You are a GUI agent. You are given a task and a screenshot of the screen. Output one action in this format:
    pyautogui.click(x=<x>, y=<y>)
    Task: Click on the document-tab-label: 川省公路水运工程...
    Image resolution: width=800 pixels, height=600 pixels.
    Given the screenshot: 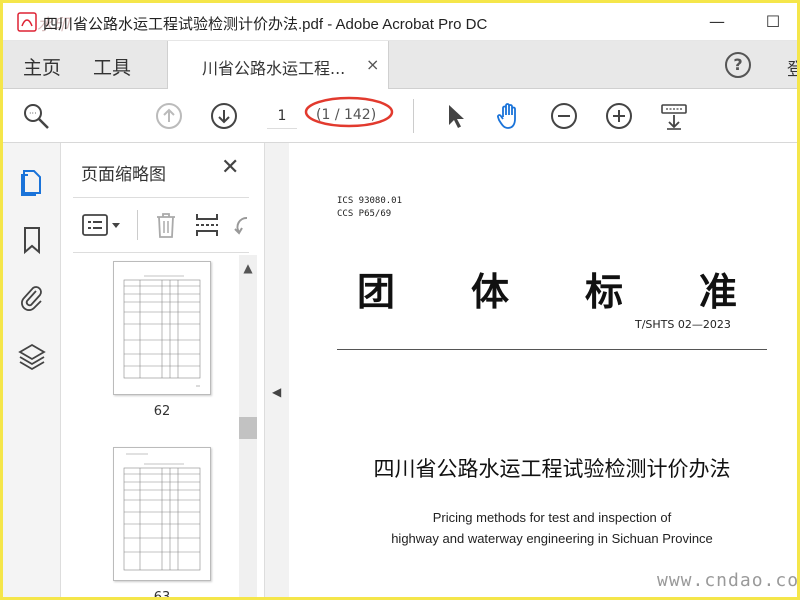 What is the action you would take?
    pyautogui.click(x=274, y=68)
    